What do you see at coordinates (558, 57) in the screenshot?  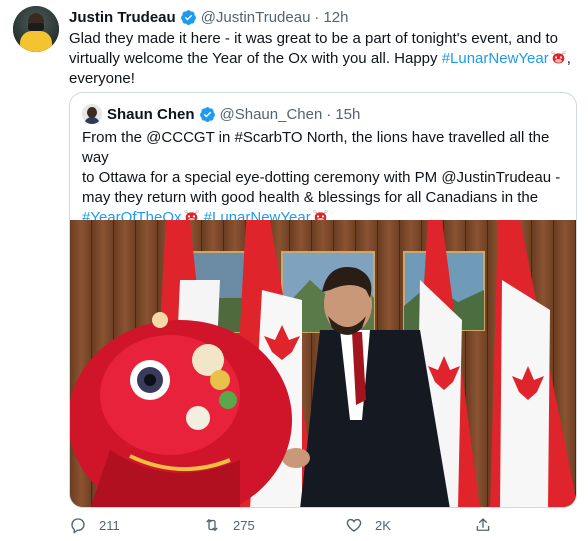 I see `ox-emoji-icon` at bounding box center [558, 57].